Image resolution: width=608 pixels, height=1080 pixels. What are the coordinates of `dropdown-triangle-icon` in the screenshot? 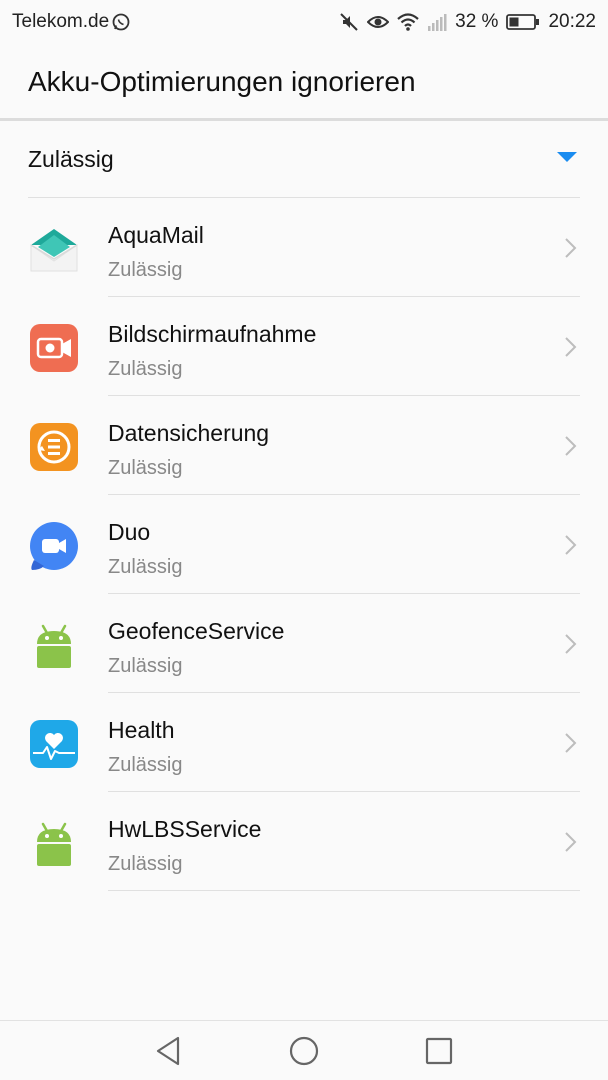 It's located at (567, 159).